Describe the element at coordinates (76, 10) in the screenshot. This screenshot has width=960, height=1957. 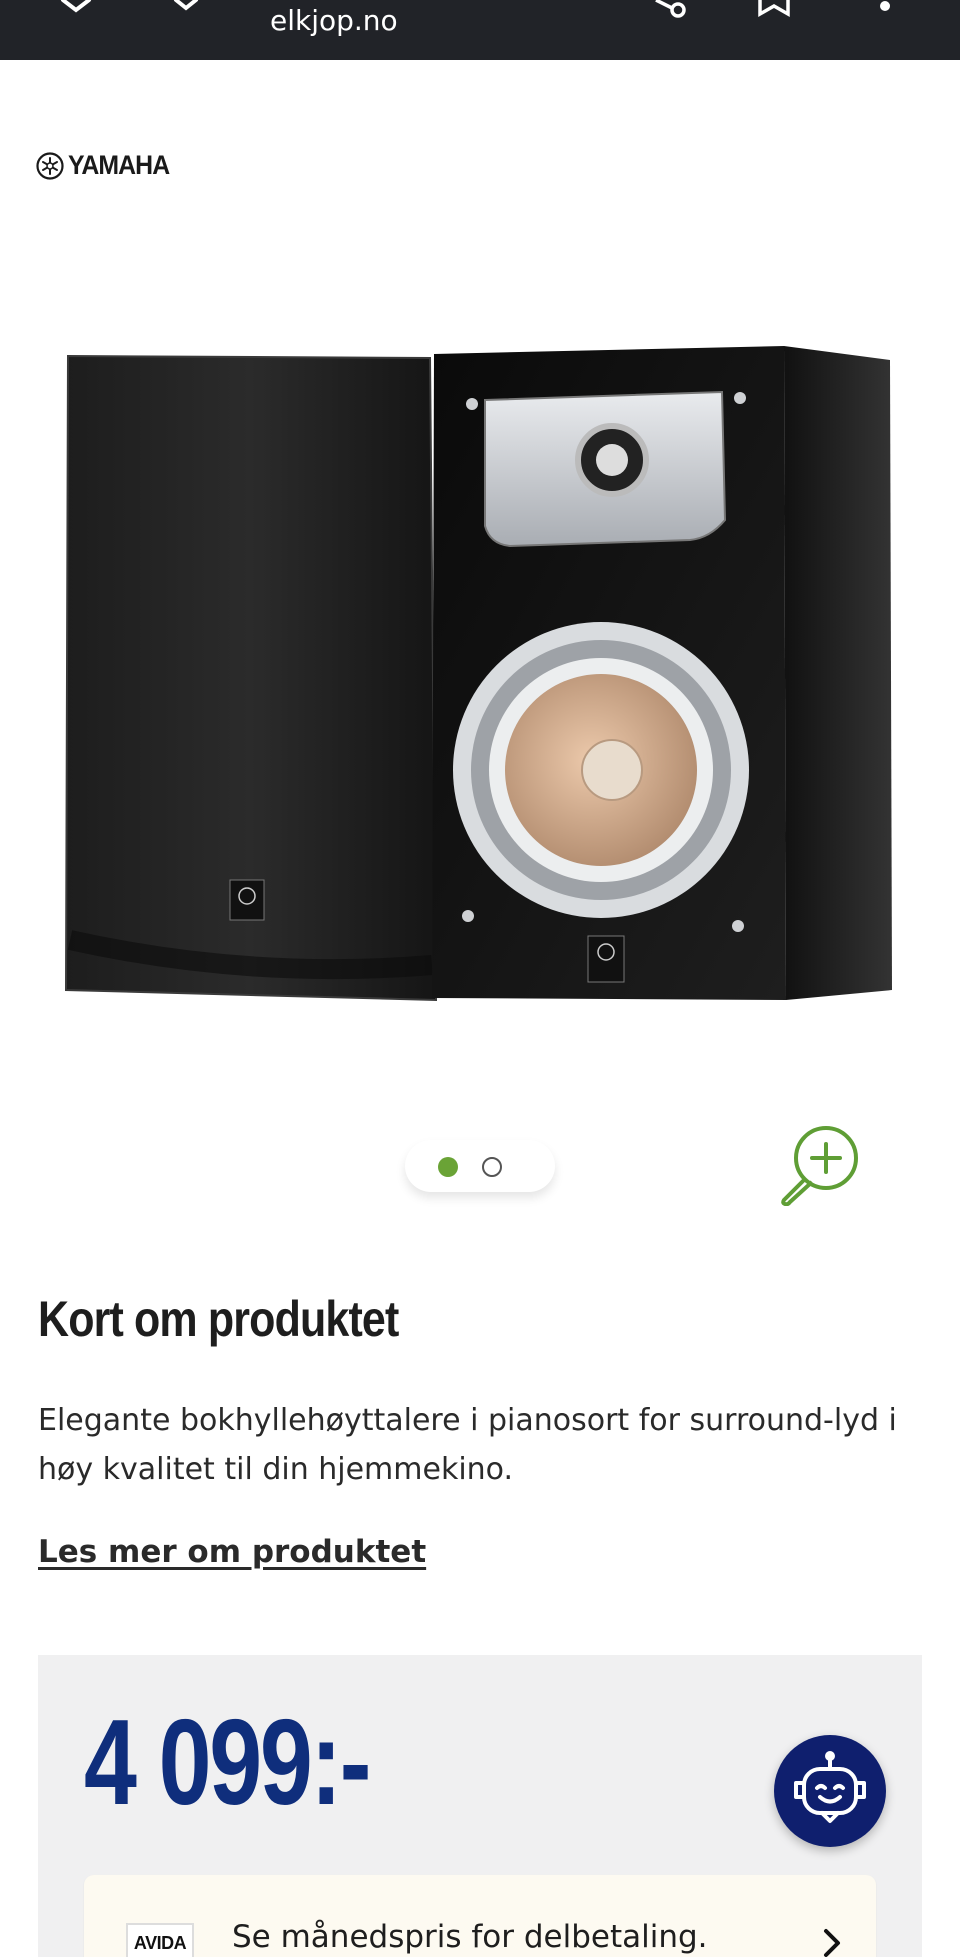
I see `close-icon` at that location.